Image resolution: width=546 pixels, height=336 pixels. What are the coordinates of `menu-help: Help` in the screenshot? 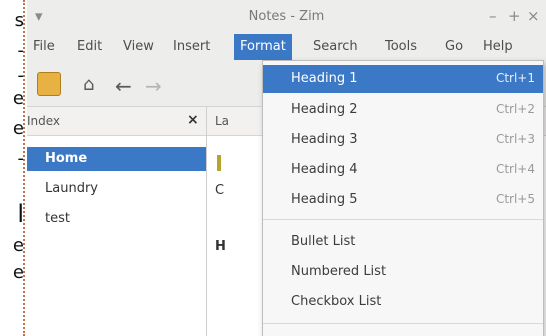 It's located at (498, 46).